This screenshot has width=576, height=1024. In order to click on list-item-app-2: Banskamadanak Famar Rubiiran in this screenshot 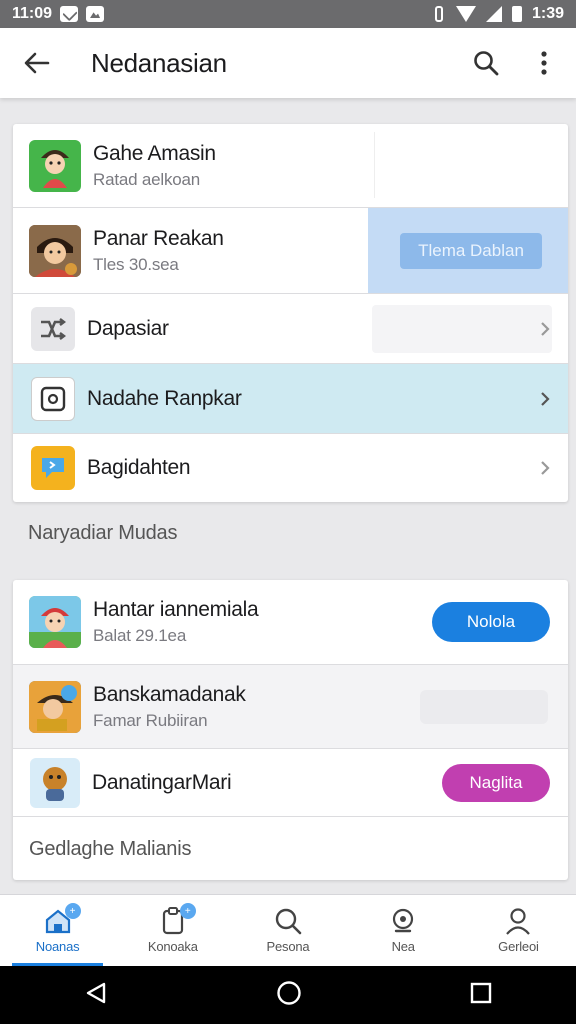, I will do `click(290, 707)`.